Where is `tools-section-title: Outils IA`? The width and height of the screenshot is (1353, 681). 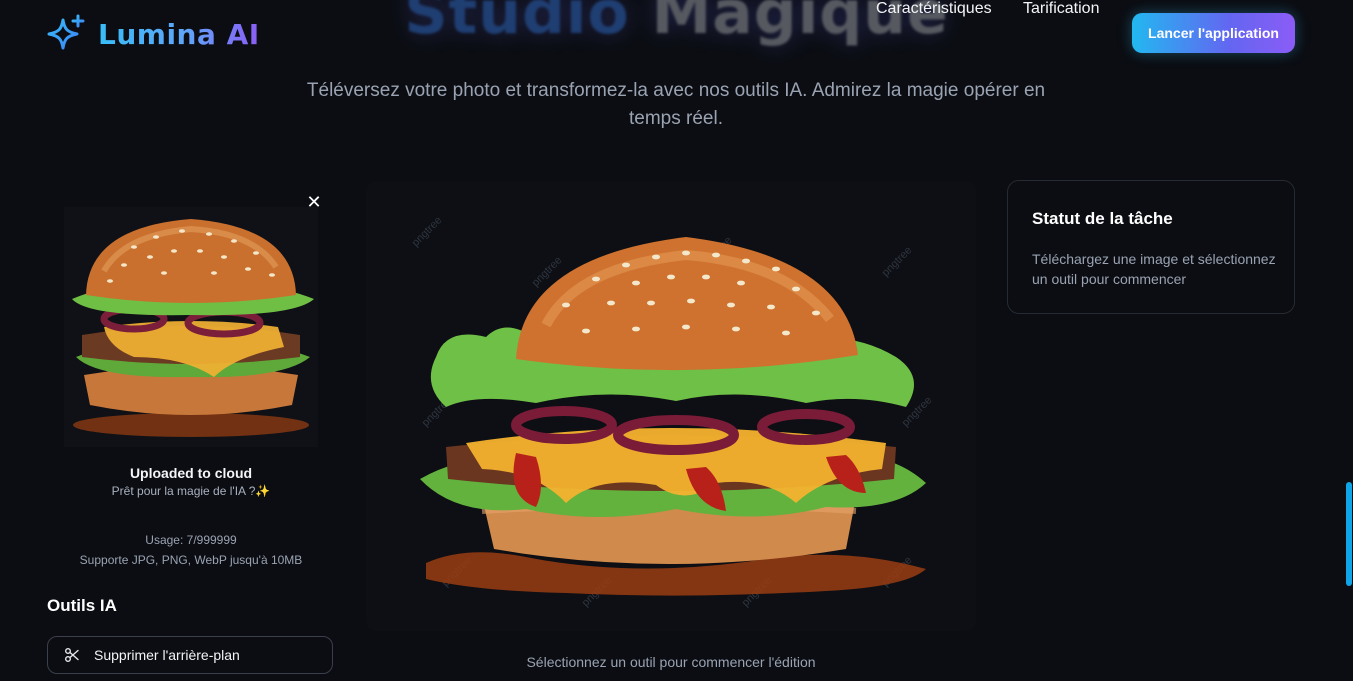
tools-section-title: Outils IA is located at coordinates (82, 605).